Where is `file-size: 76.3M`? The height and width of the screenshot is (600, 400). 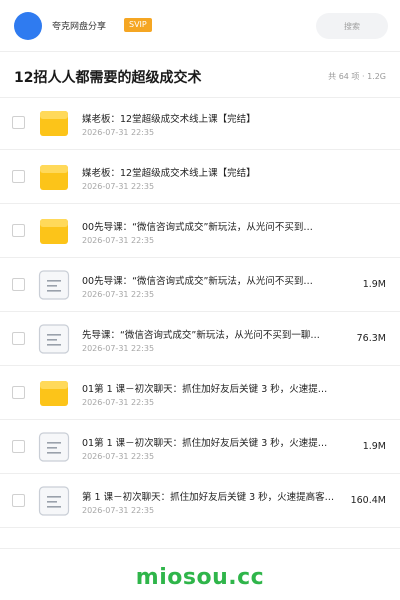
file-size: 76.3M is located at coordinates (371, 338).